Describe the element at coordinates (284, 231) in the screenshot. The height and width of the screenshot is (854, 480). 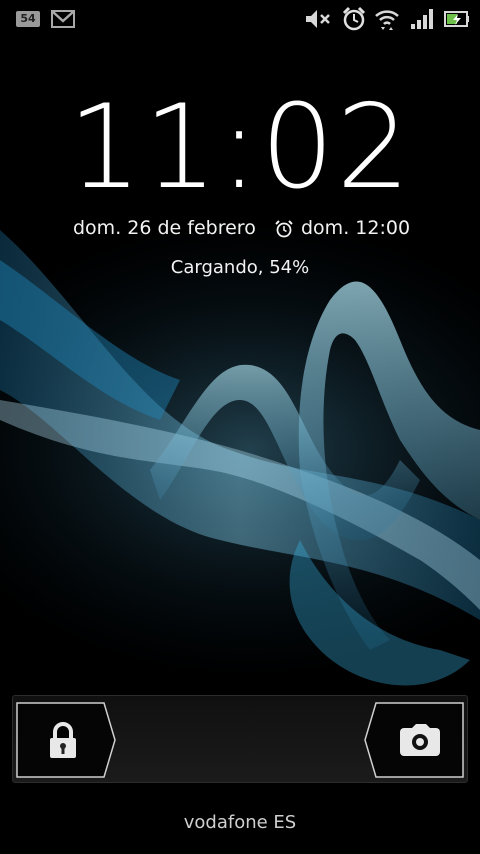
I see `alarm-icon` at that location.